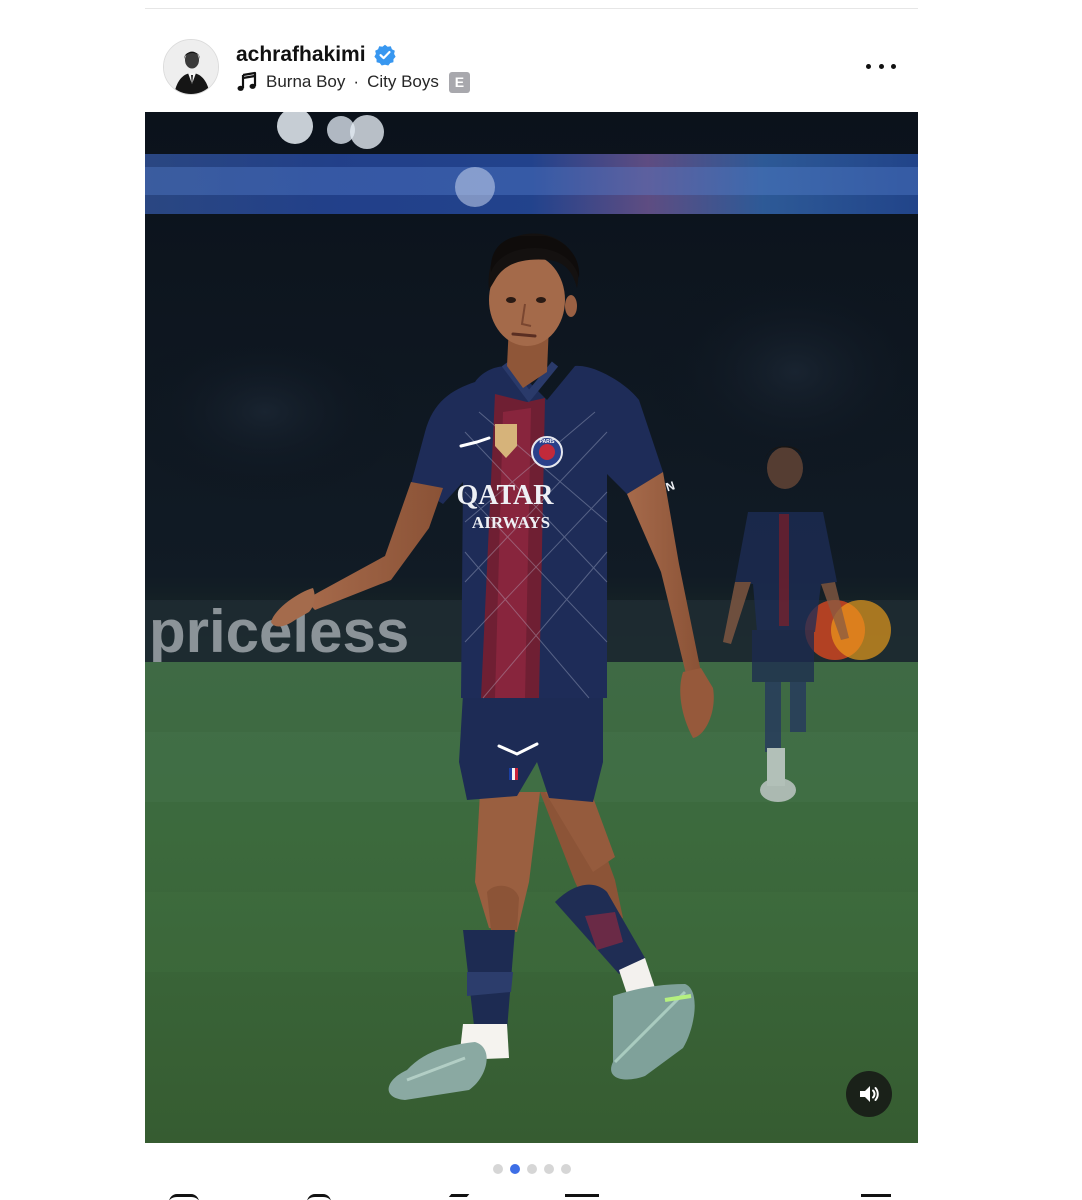  Describe the element at coordinates (881, 66) in the screenshot. I see `more-options-icon` at that location.